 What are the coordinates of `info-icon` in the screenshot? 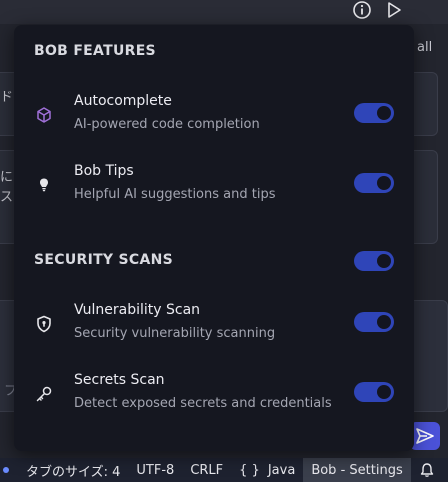 It's located at (362, 10).